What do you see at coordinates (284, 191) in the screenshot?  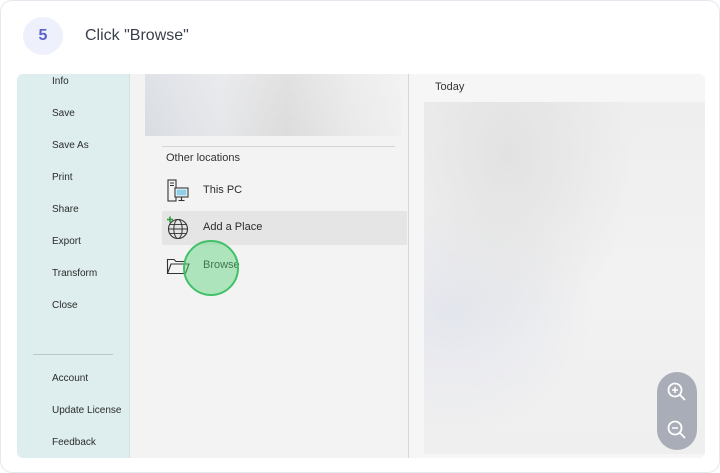 I see `location-this-pc: This PC` at bounding box center [284, 191].